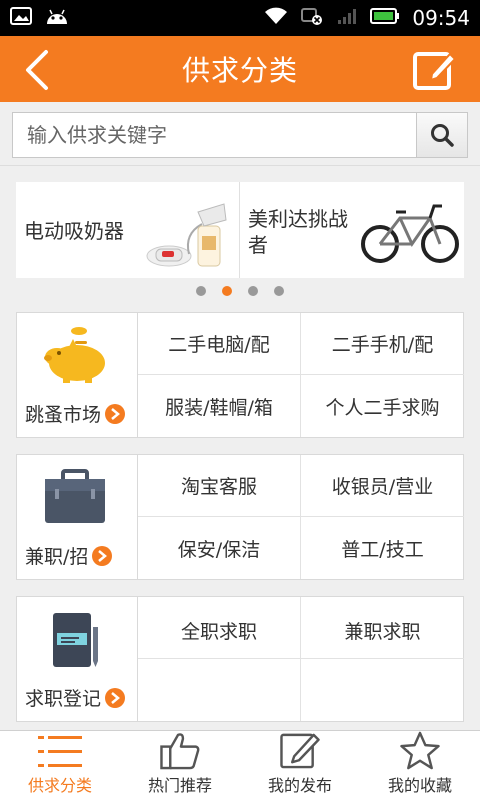 The height and width of the screenshot is (800, 480). What do you see at coordinates (63, 699) in the screenshot?
I see `category-label: 求职登记` at bounding box center [63, 699].